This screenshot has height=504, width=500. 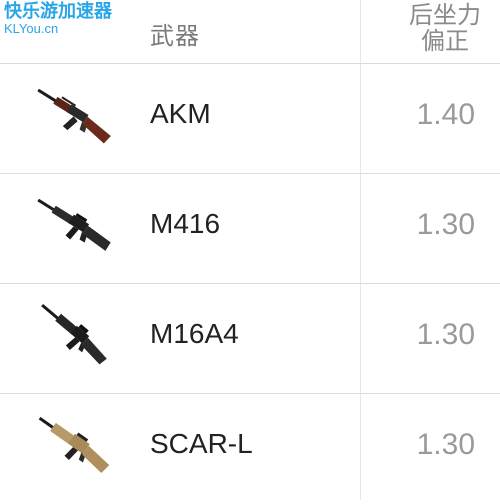 I want to click on recoil-column-header: 后坐力 偏正, so click(x=445, y=28).